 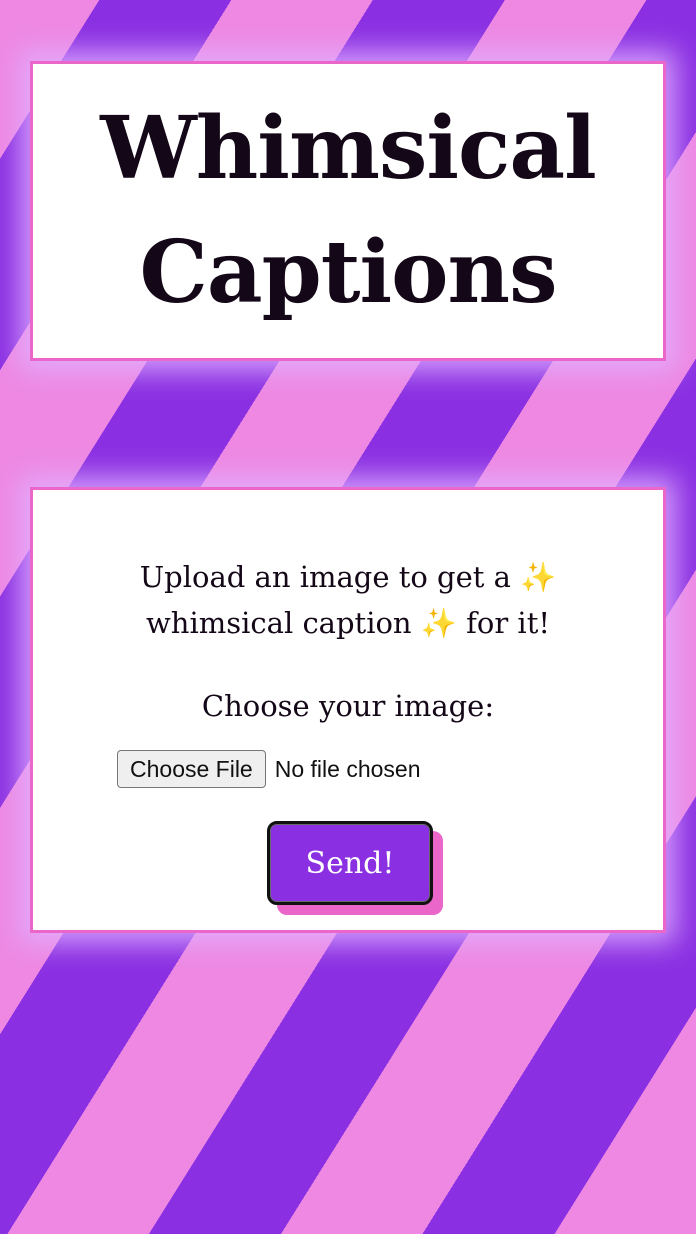 I want to click on choose-file-button: Choose File, so click(x=191, y=769).